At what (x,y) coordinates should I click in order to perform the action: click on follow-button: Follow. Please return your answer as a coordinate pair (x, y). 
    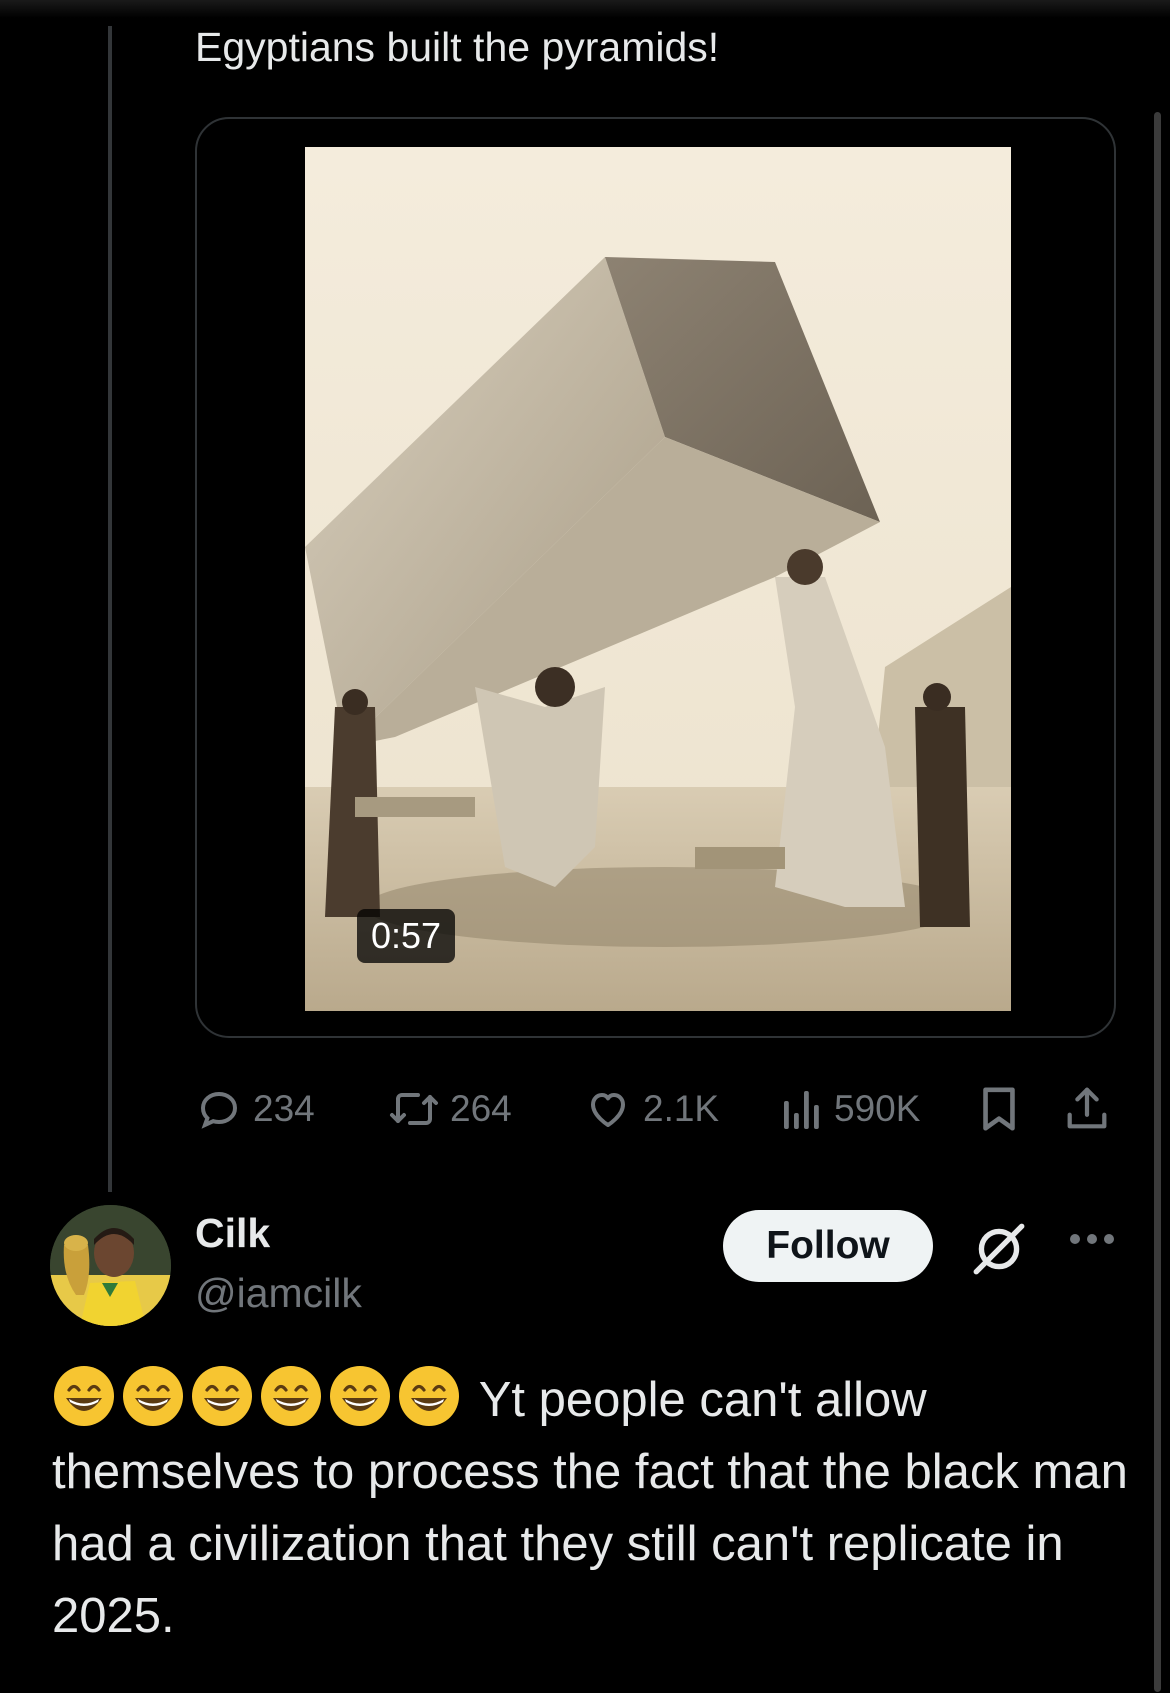
    Looking at the image, I should click on (828, 1246).